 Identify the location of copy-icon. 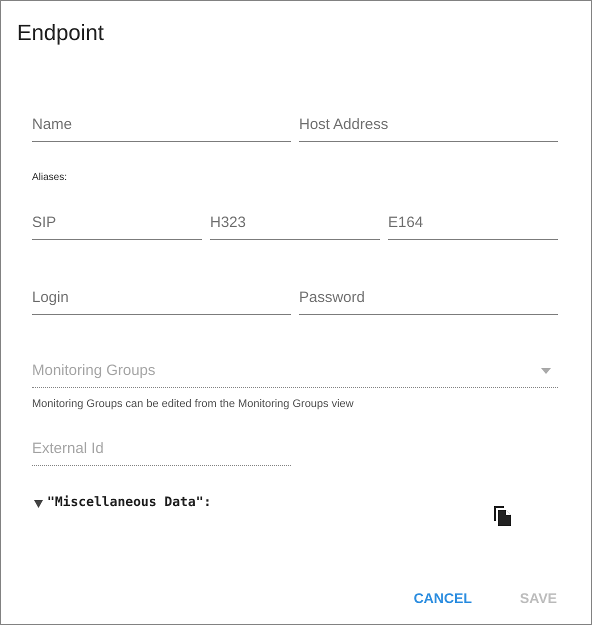
(502, 516).